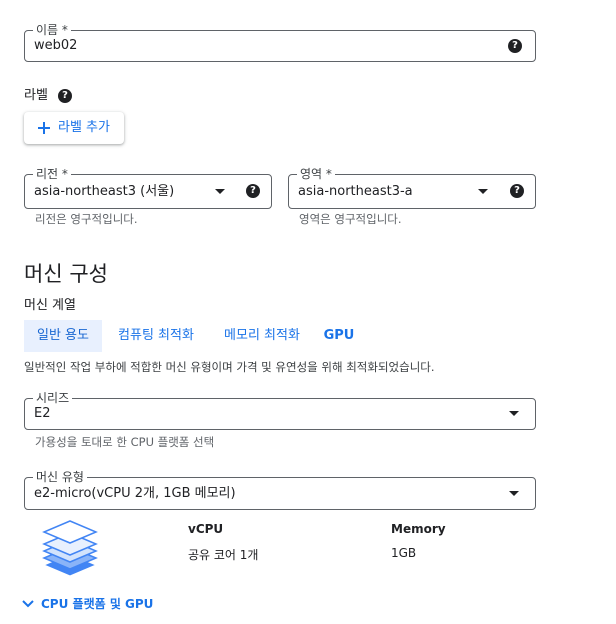 This screenshot has width=616, height=624. Describe the element at coordinates (28, 604) in the screenshot. I see `chevron-down-icon` at that location.